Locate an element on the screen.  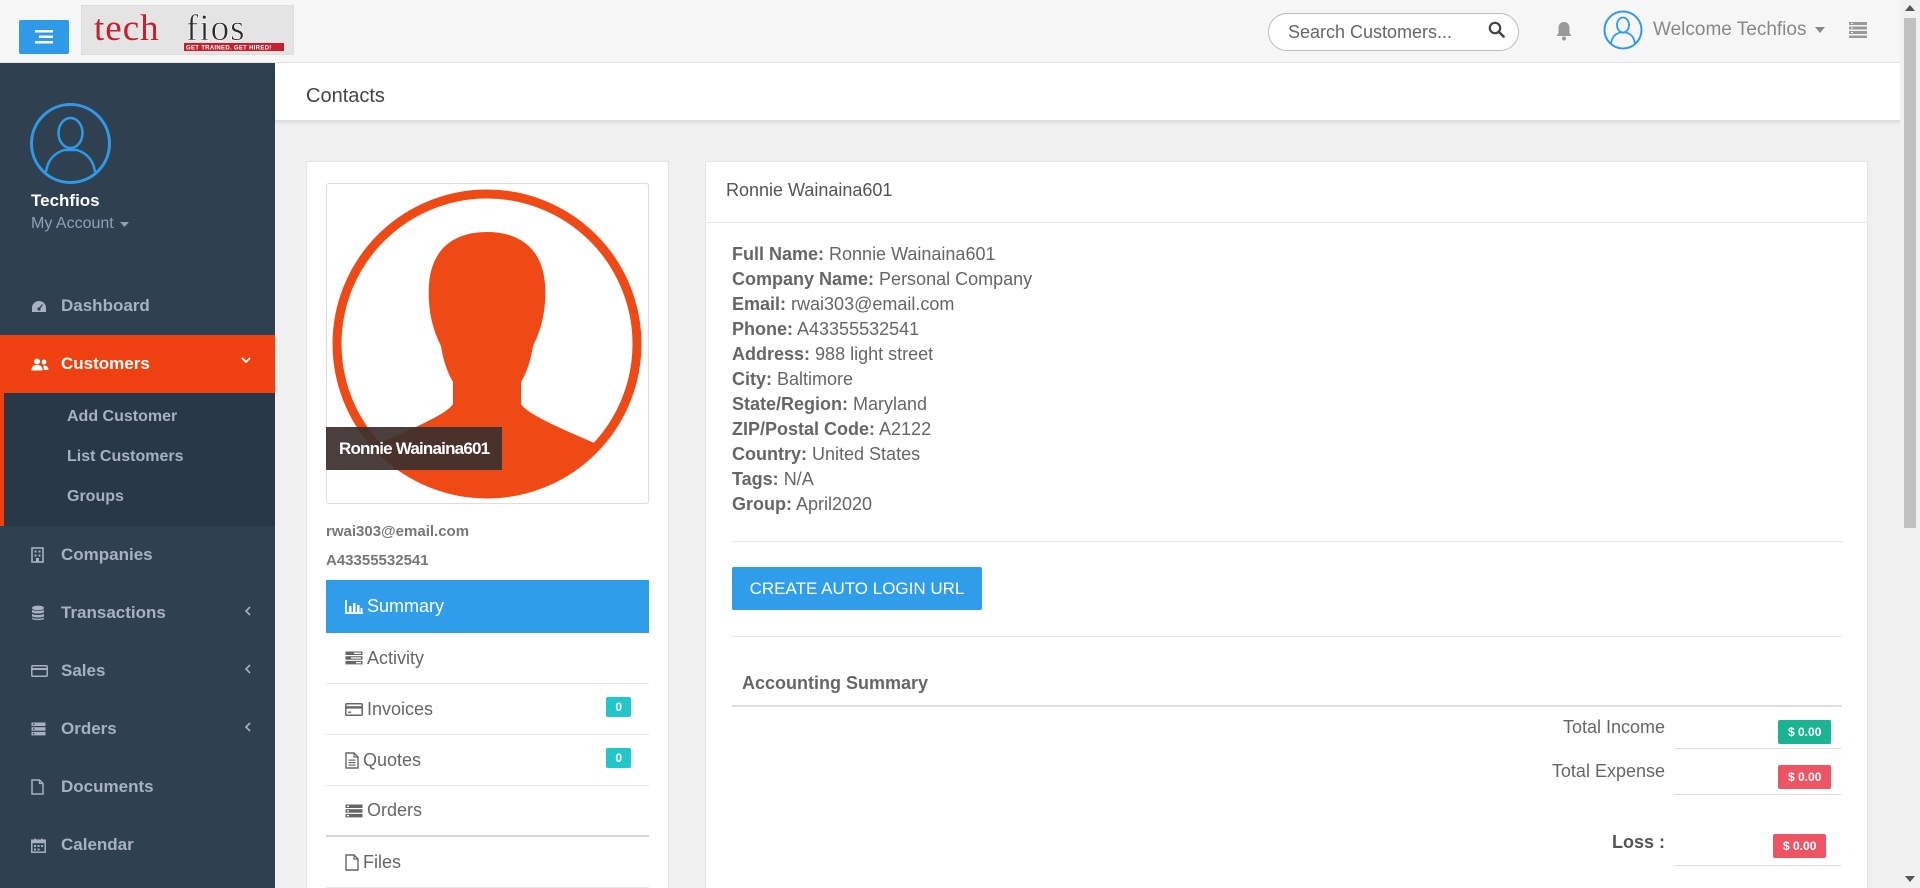
nav-label: Dashboard is located at coordinates (105, 305).